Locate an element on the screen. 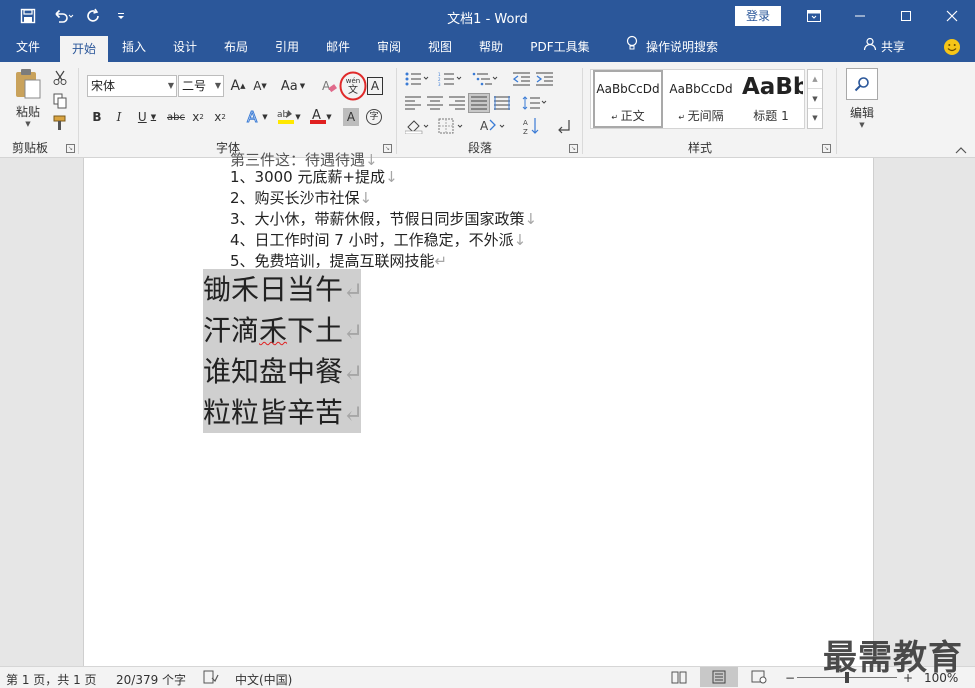  font-name-combo: 宋体 ▼ is located at coordinates (132, 86).